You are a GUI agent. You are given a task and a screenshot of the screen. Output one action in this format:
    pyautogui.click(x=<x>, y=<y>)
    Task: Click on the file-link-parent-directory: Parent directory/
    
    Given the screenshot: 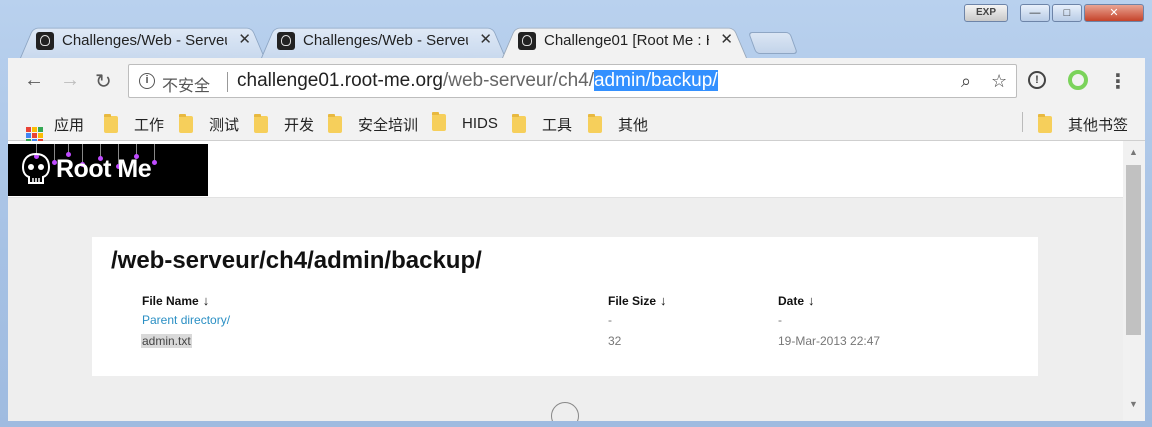 What is the action you would take?
    pyautogui.click(x=186, y=320)
    